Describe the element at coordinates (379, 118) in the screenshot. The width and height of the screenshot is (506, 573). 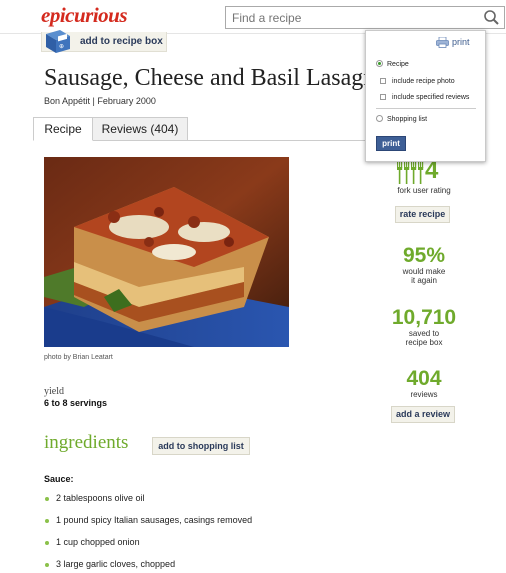
I see `radio-unselected-icon` at that location.